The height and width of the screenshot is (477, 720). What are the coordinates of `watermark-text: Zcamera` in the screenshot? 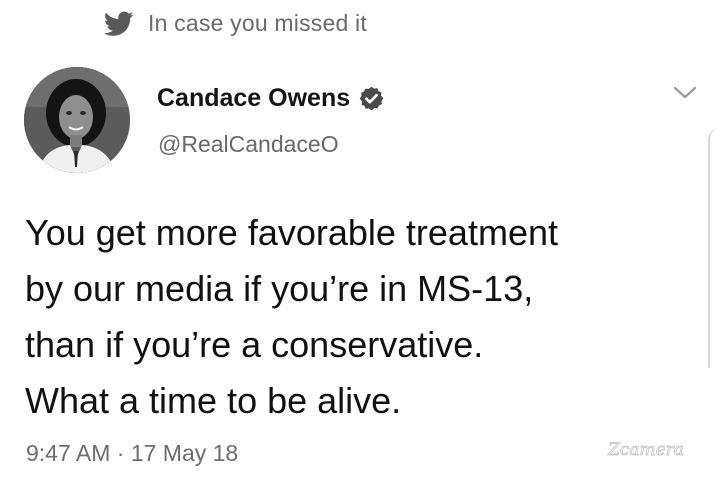 It's located at (645, 450).